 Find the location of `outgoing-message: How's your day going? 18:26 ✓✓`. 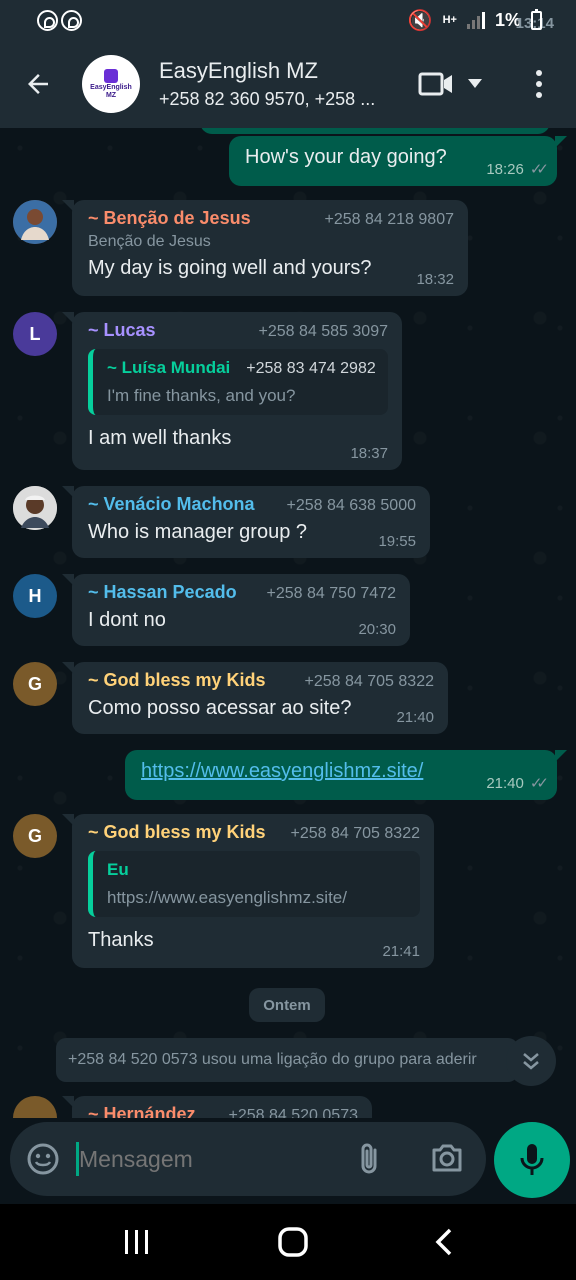

outgoing-message: How's your day going? 18:26 ✓✓ is located at coordinates (398, 161).